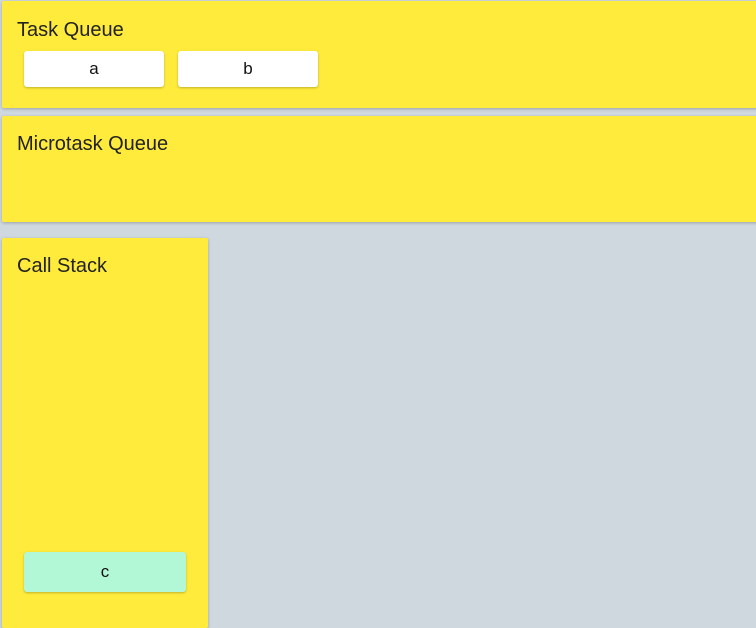 This screenshot has width=756, height=628. What do you see at coordinates (248, 69) in the screenshot?
I see `task-card-b: b` at bounding box center [248, 69].